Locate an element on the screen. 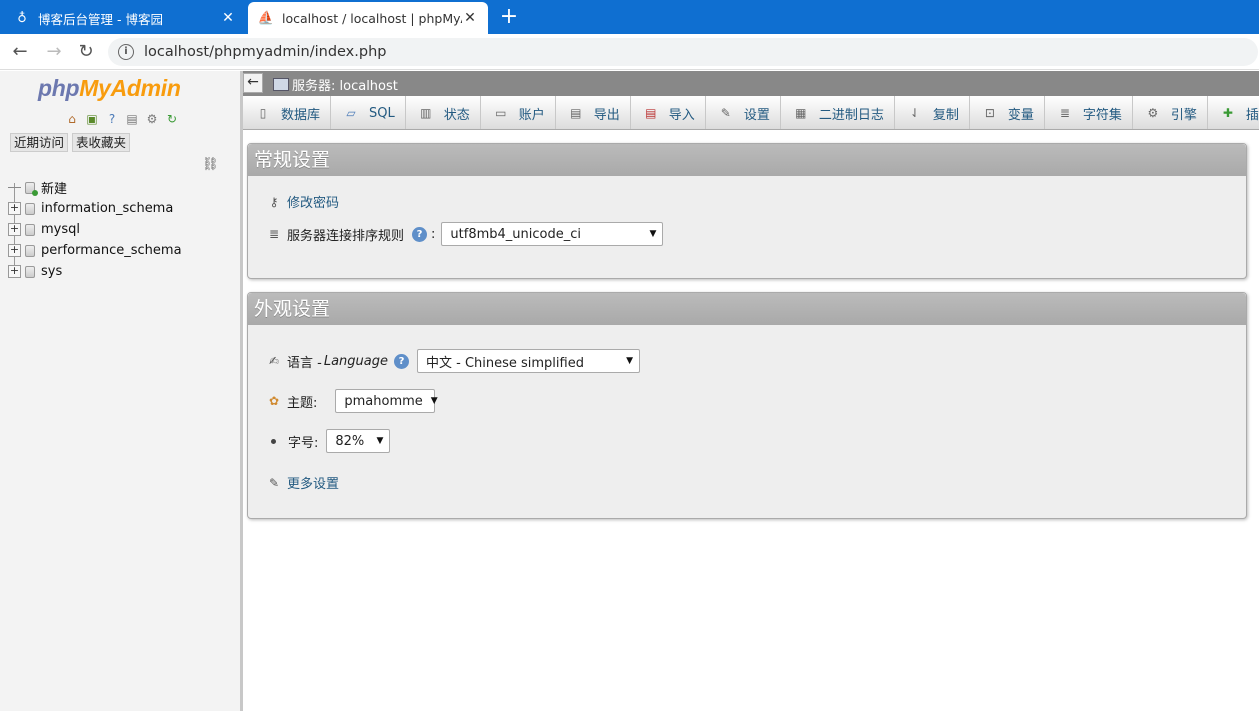 The height and width of the screenshot is (711, 1259). tab-charsets: ≣ 字符集 is located at coordinates (1089, 112).